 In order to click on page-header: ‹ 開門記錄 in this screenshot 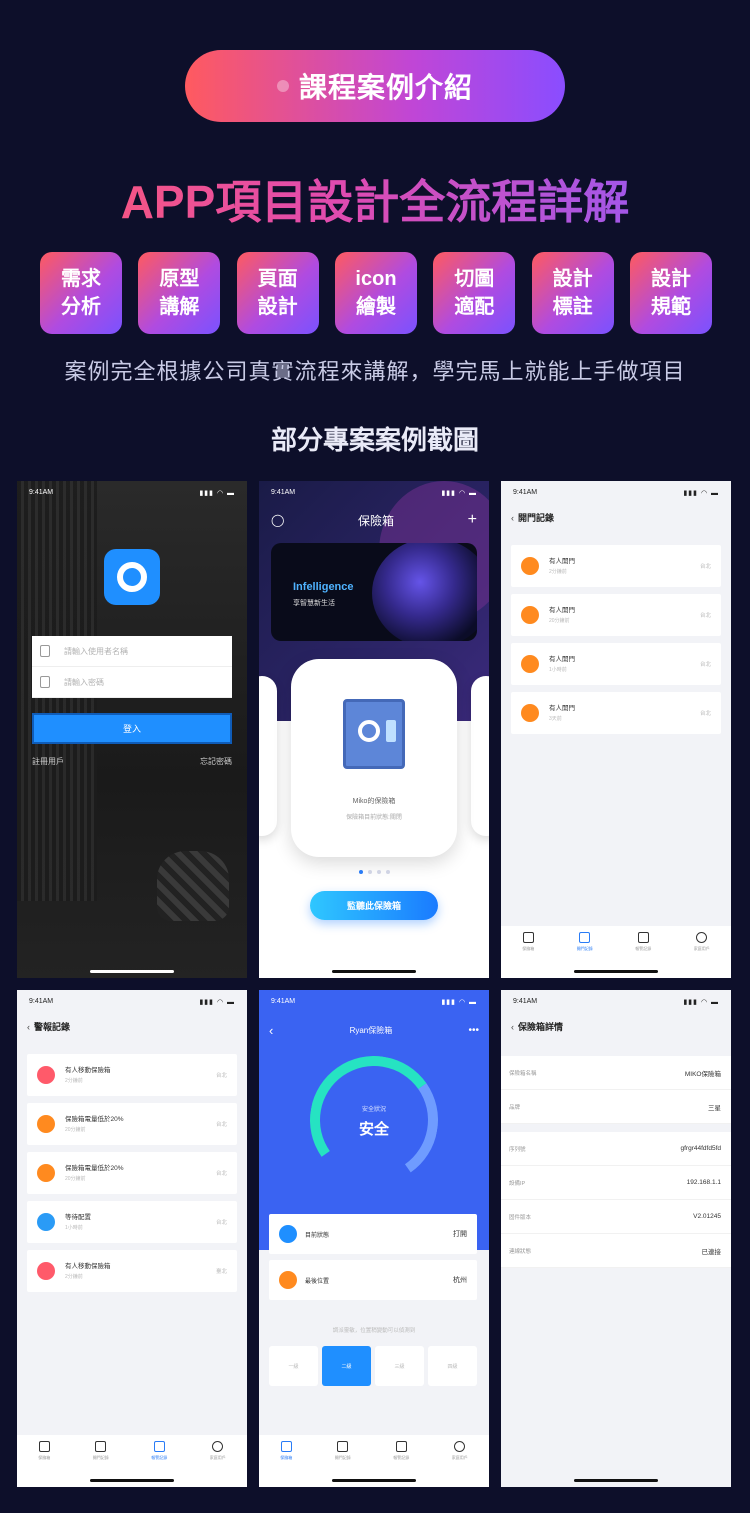, I will do `click(533, 518)`.